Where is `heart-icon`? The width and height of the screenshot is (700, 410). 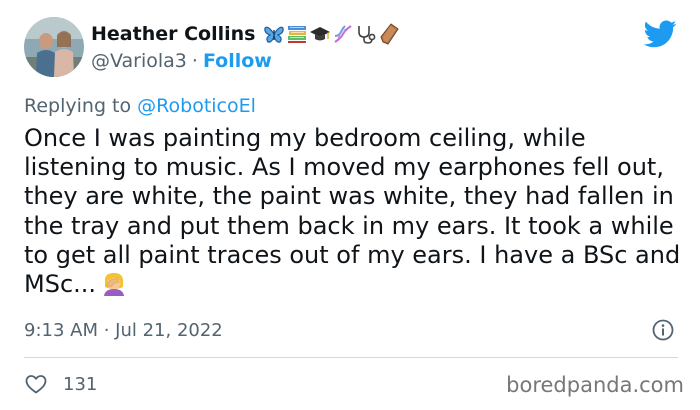
heart-icon is located at coordinates (36, 384).